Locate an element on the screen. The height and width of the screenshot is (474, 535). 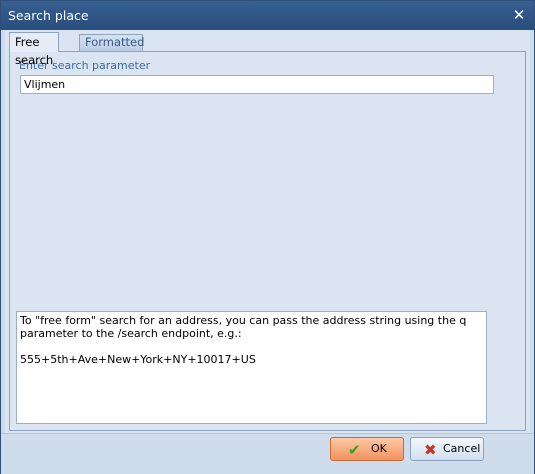
button-bar: ✔ OK ✖ Cancel is located at coordinates (267, 453).